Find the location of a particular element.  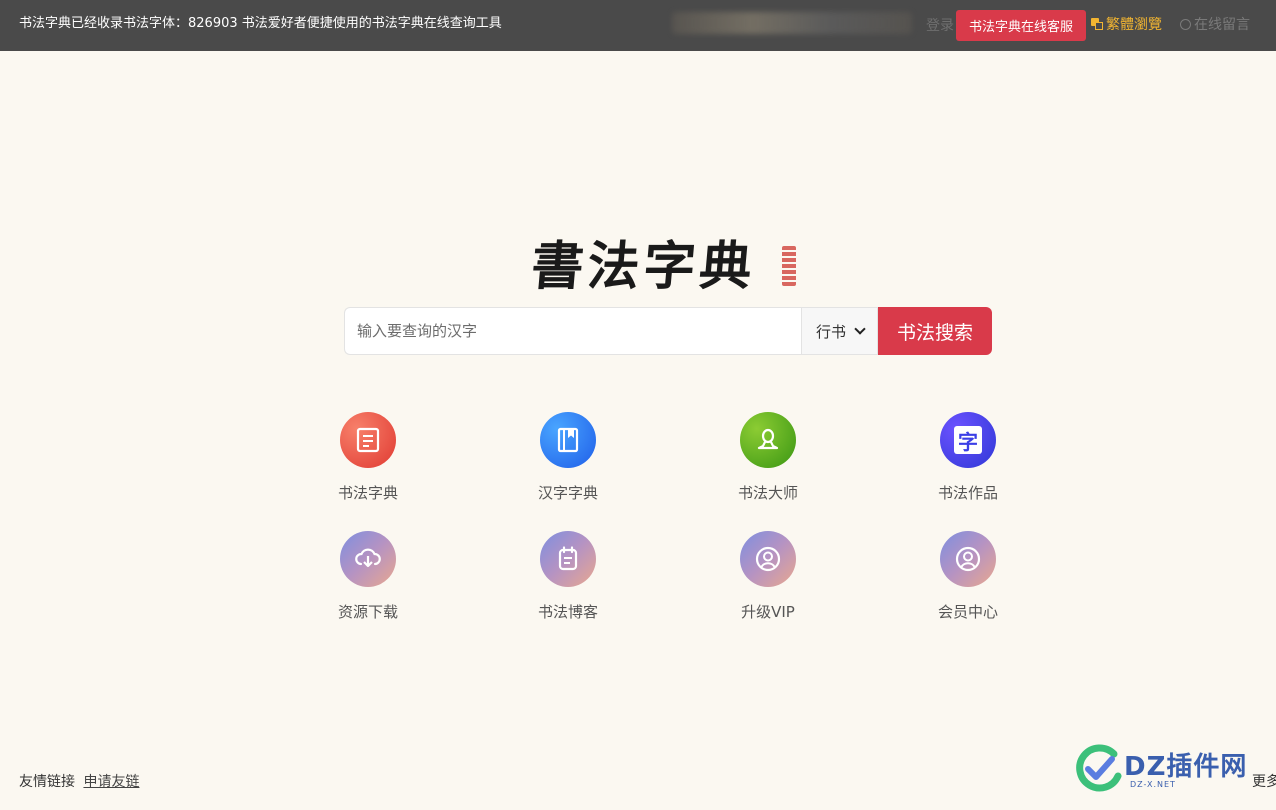

nav-label: 书法大师 is located at coordinates (767, 493).